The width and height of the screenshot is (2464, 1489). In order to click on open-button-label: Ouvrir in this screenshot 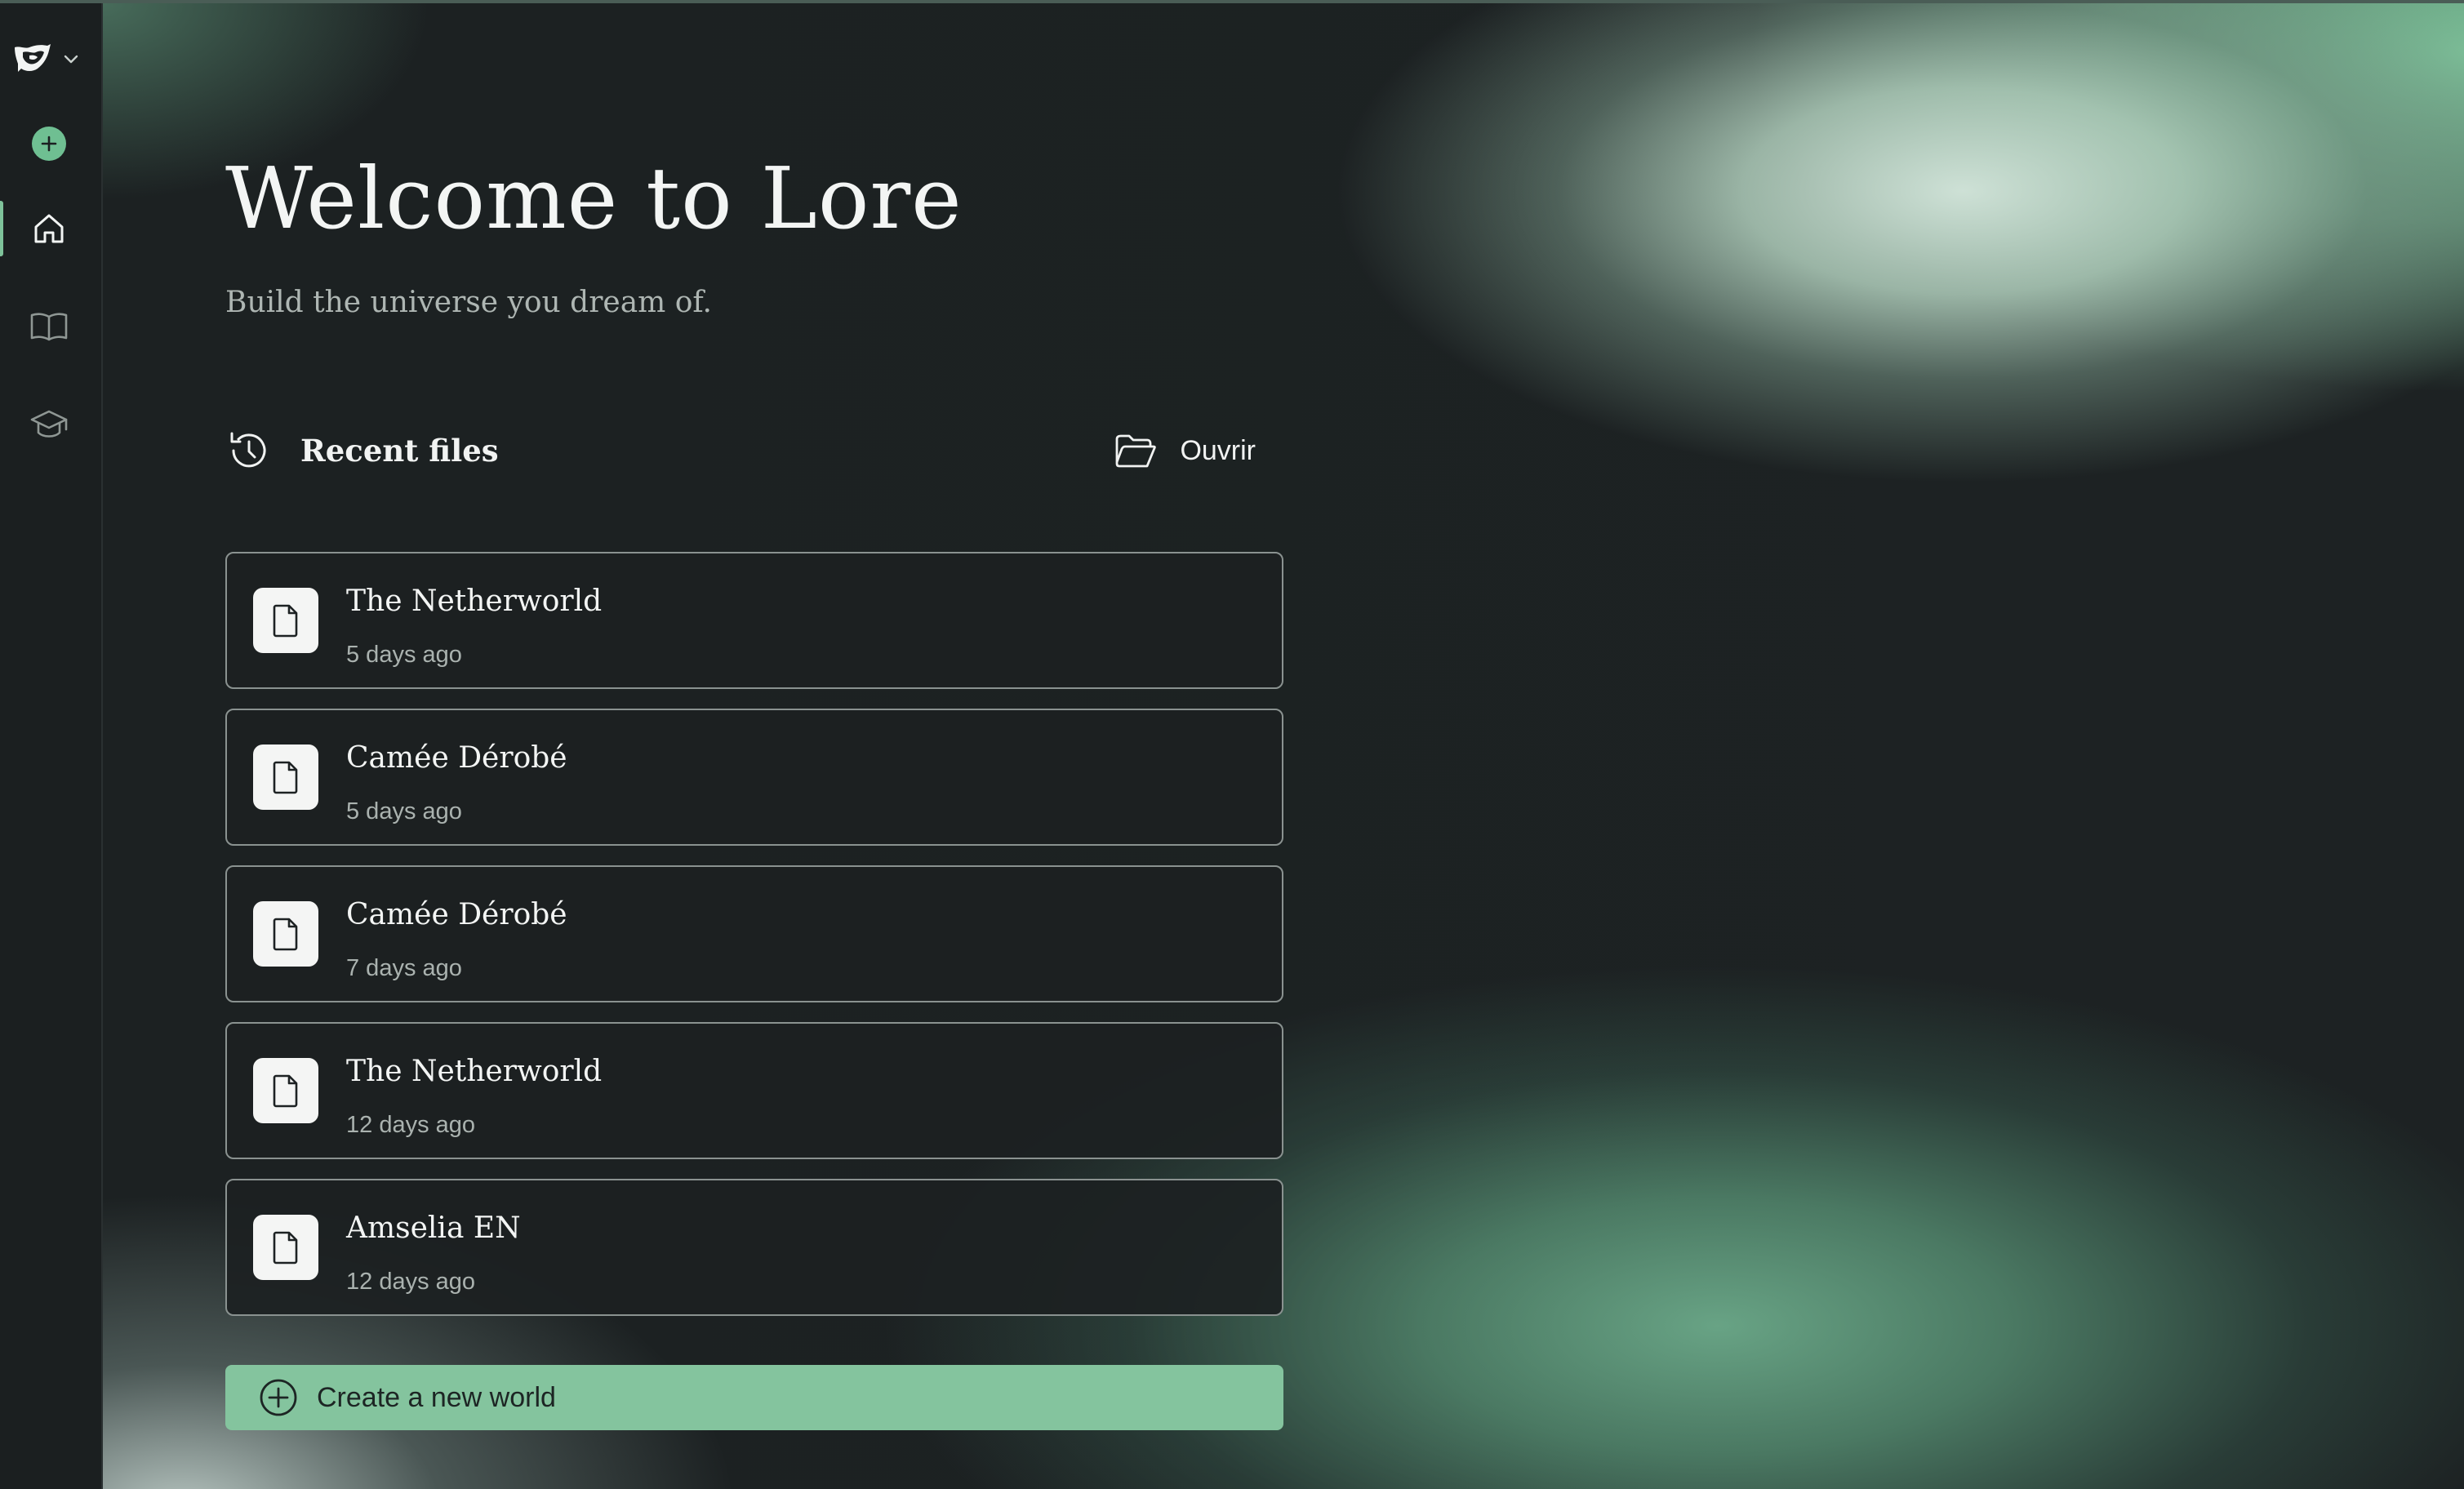, I will do `click(1218, 450)`.